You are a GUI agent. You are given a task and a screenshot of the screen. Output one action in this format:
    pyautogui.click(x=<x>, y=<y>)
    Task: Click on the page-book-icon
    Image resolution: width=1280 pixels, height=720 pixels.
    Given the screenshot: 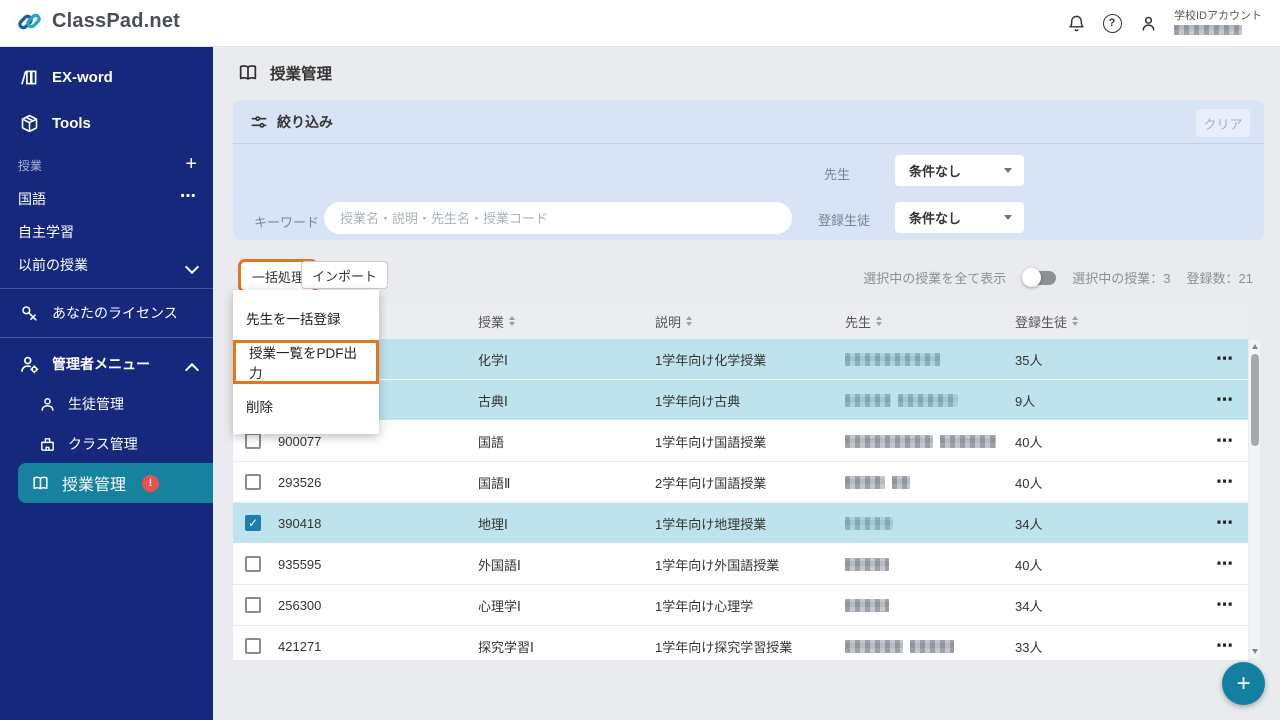 What is the action you would take?
    pyautogui.click(x=248, y=73)
    